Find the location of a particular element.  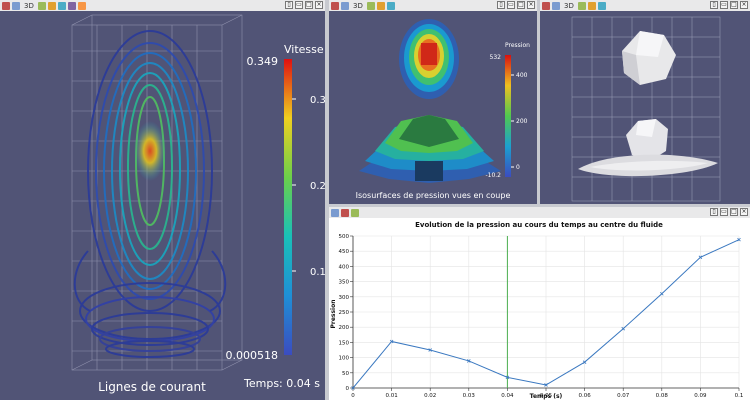

high-velocity-region is located at coordinates (150, 151).